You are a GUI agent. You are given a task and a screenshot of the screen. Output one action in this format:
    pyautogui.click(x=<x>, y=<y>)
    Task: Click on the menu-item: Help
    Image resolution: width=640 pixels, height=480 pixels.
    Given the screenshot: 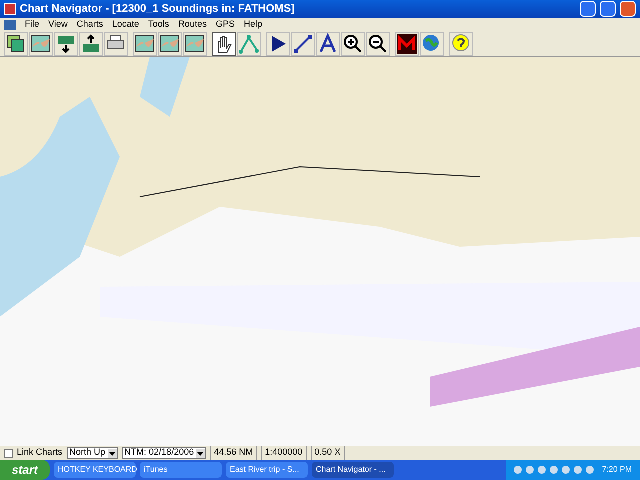 What is the action you would take?
    pyautogui.click(x=253, y=25)
    